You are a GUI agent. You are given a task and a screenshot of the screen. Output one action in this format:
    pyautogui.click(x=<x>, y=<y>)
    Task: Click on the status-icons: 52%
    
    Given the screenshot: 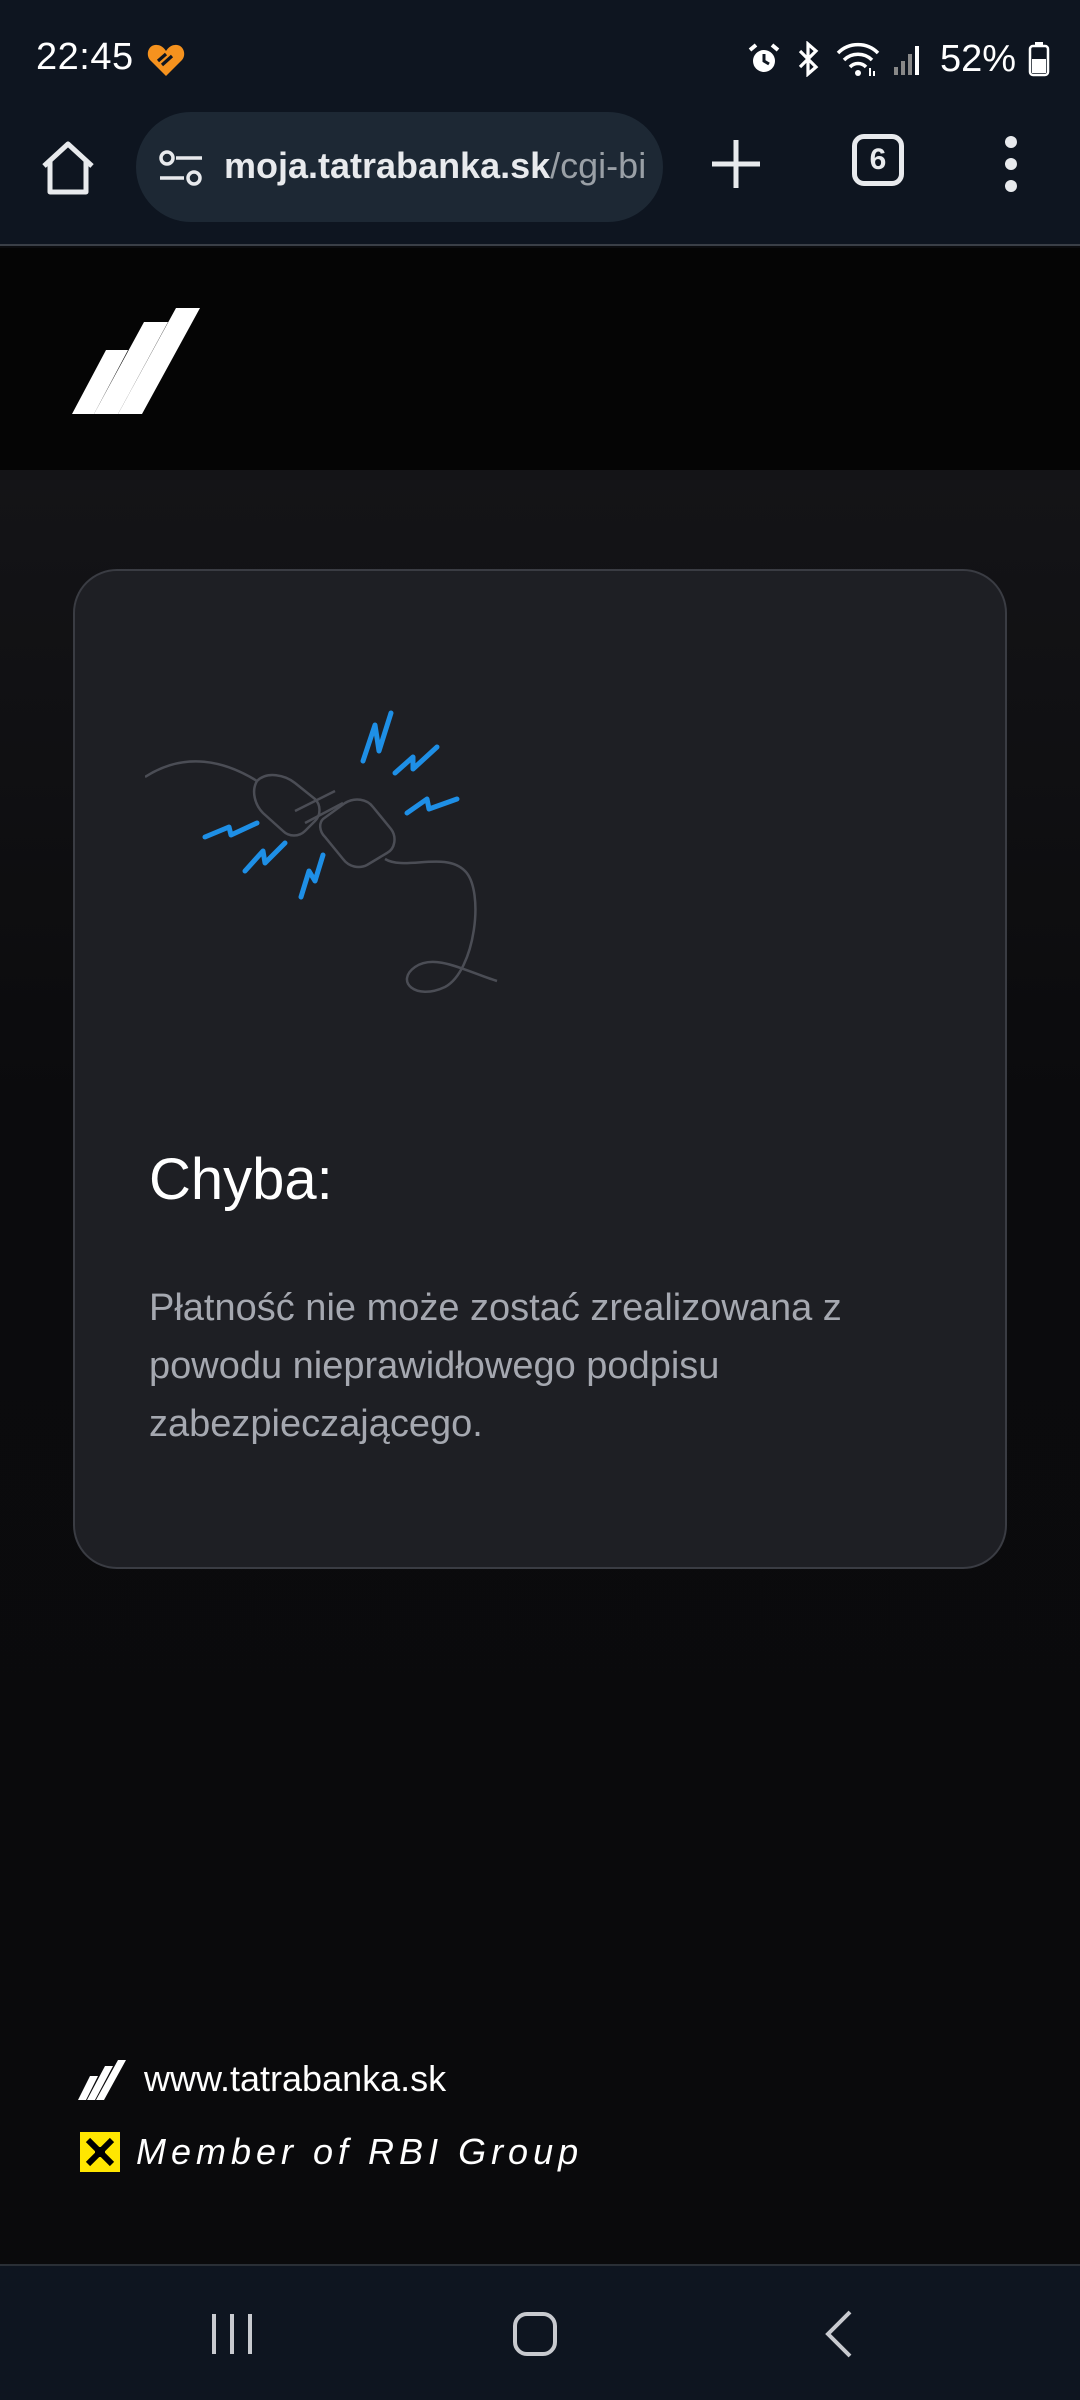 What is the action you would take?
    pyautogui.click(x=898, y=59)
    